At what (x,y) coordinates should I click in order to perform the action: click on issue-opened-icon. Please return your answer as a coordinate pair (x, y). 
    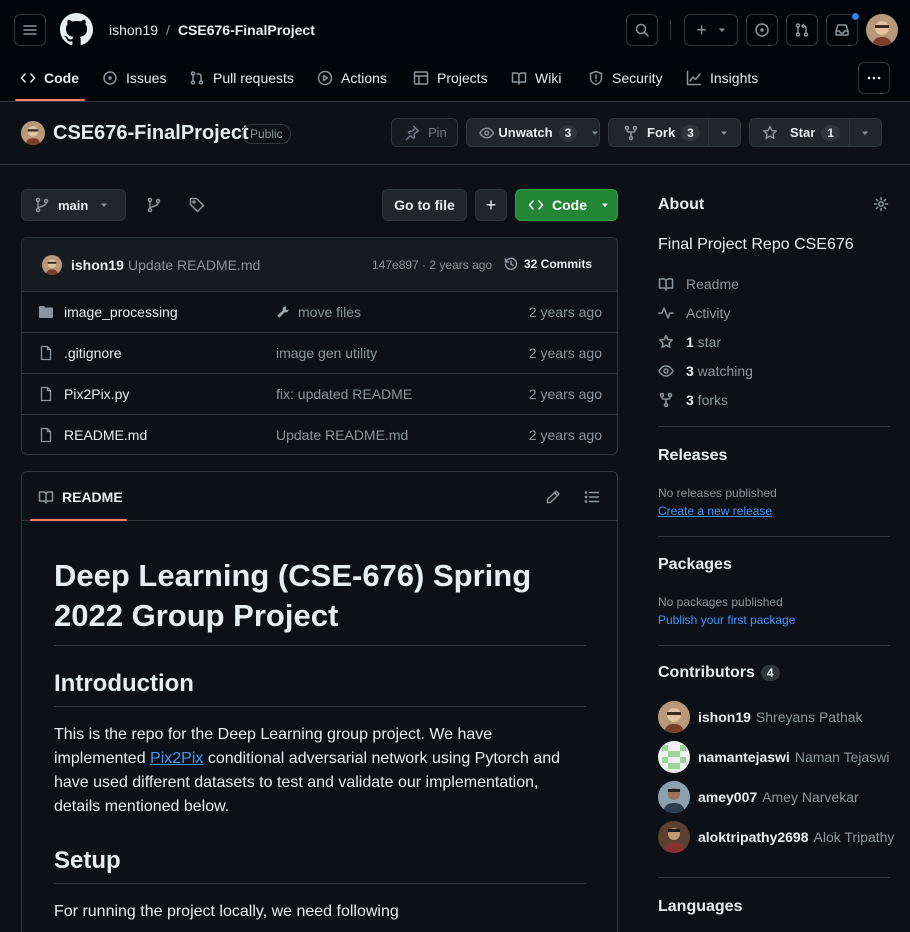
    Looking at the image, I should click on (110, 78).